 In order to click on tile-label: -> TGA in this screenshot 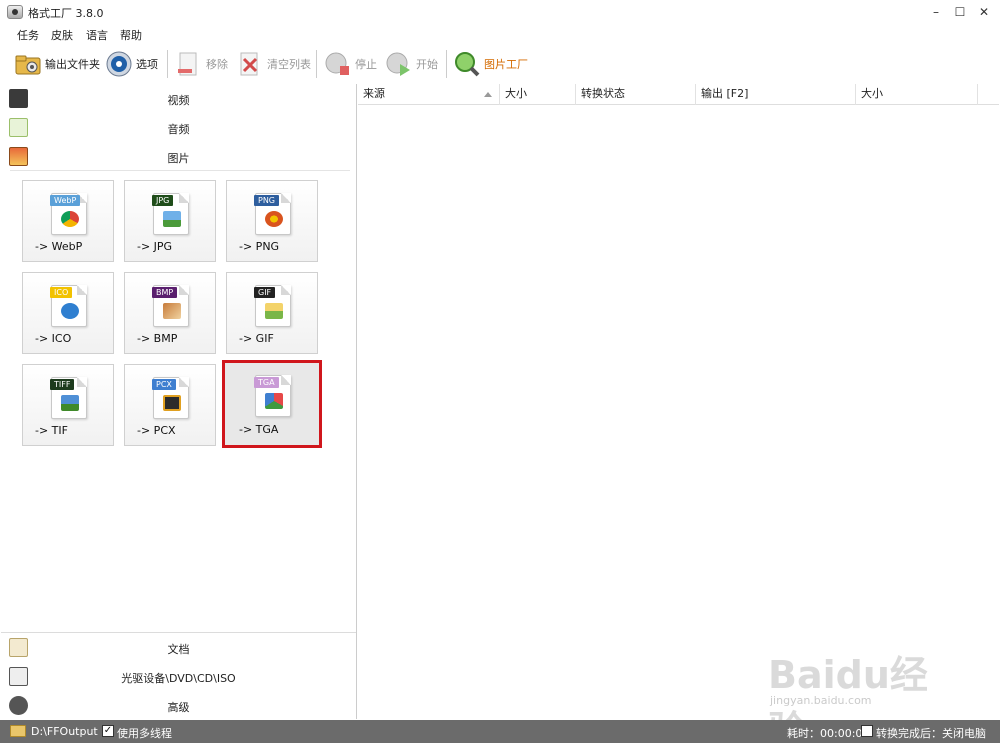, I will do `click(259, 429)`.